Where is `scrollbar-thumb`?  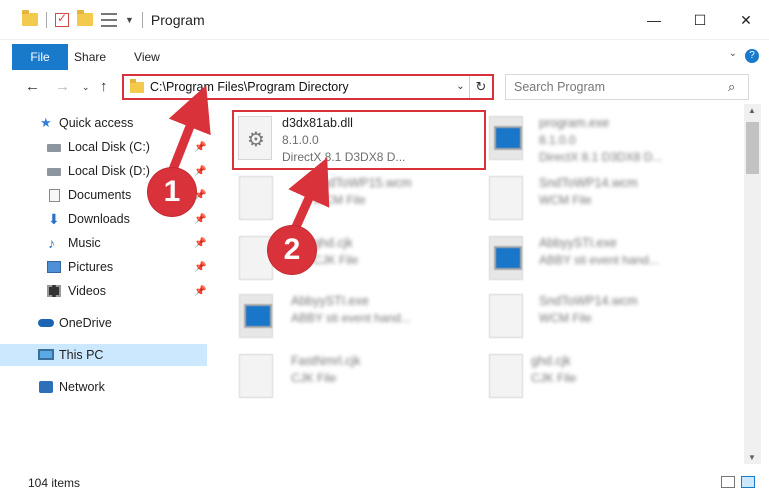 scrollbar-thumb is located at coordinates (752, 148).